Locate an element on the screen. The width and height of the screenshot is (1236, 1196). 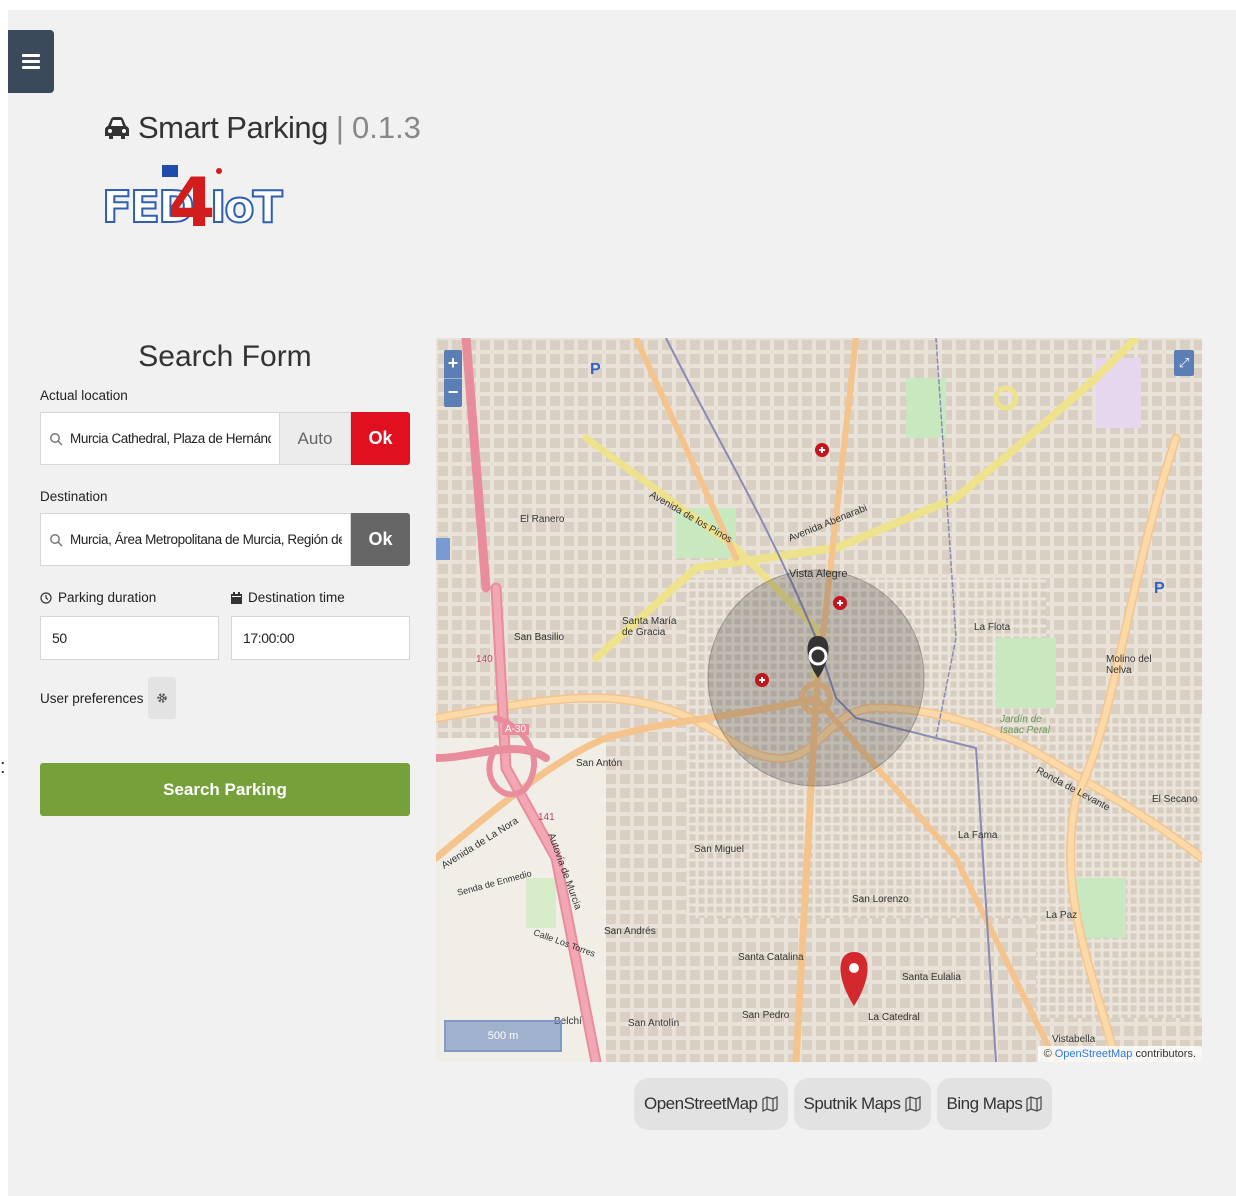
actual-location-label: Actual location is located at coordinates (84, 395).